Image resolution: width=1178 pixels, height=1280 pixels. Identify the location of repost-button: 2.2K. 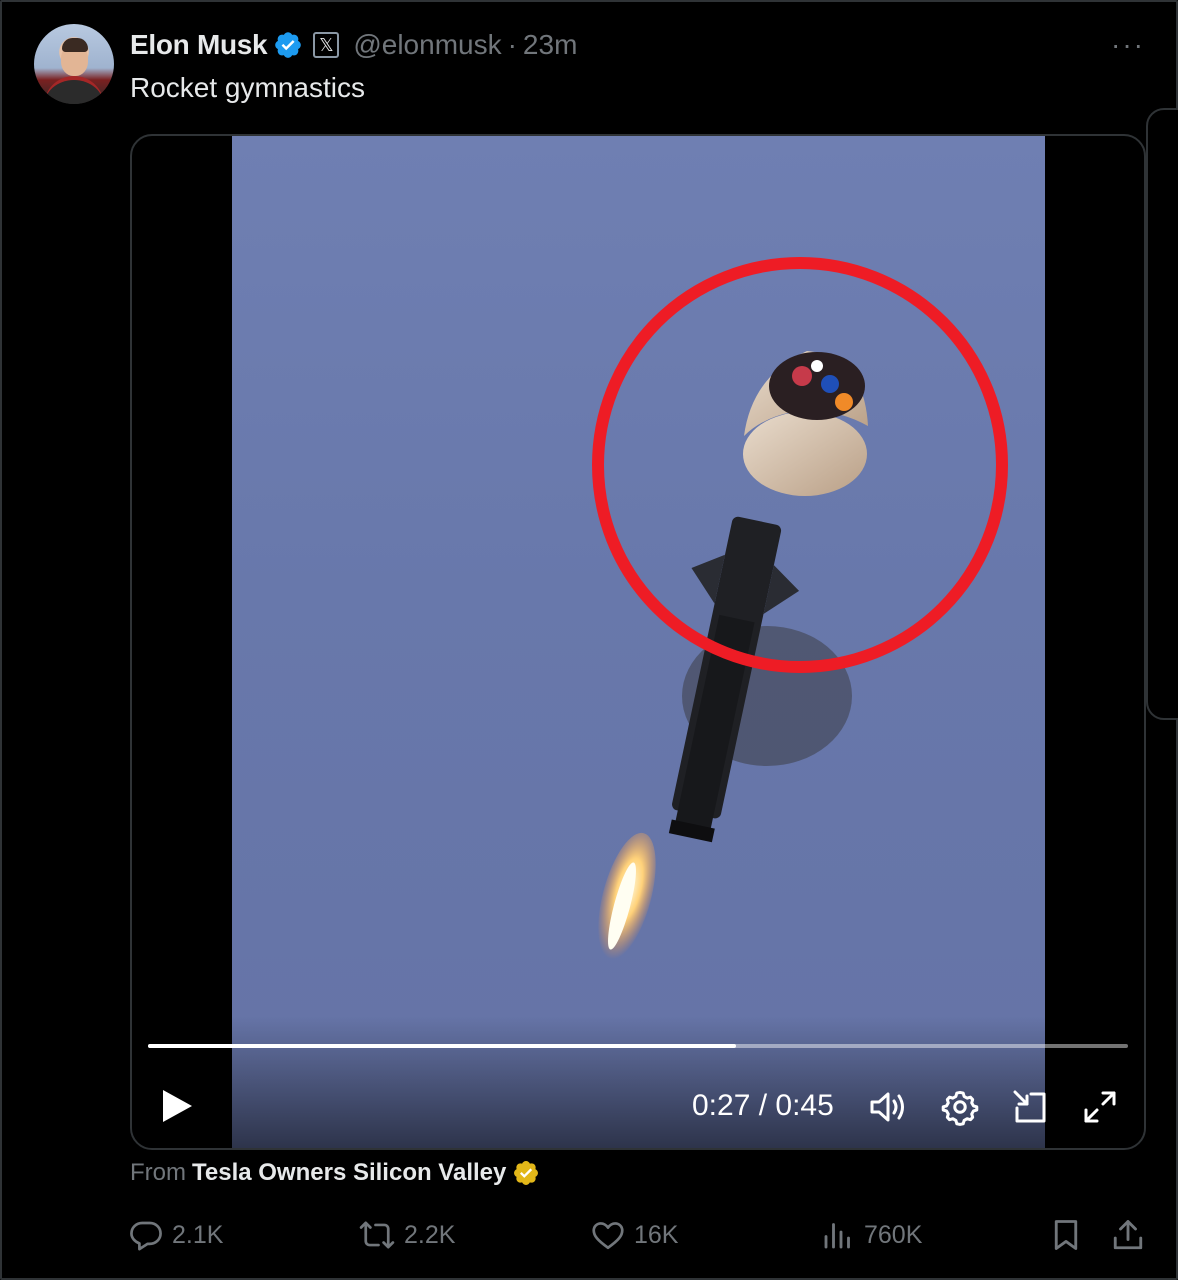
(406, 1235).